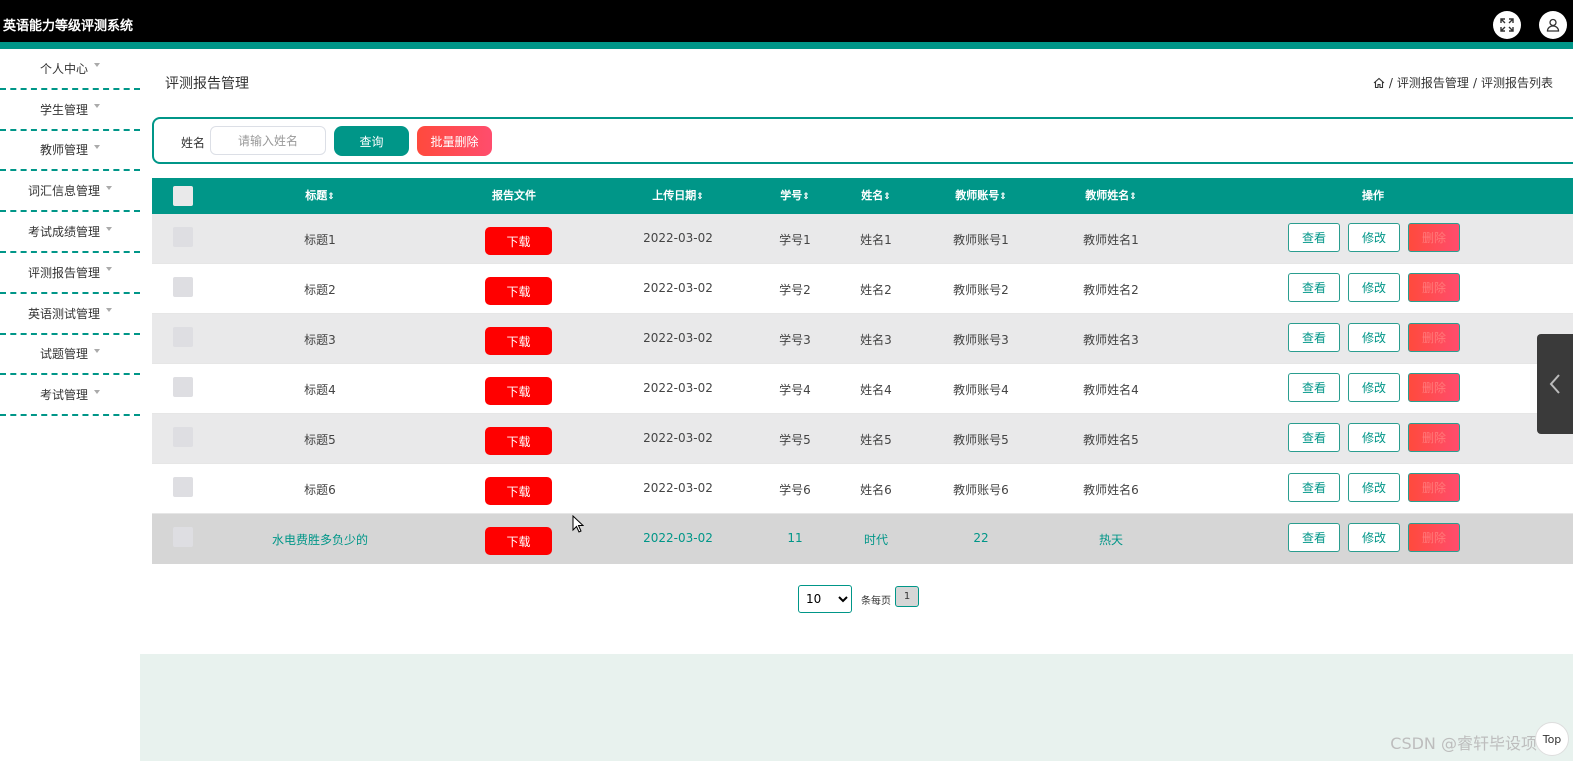 Image resolution: width=1573 pixels, height=761 pixels. Describe the element at coordinates (454, 141) in the screenshot. I see `batch-delete-button: 批量删除` at that location.